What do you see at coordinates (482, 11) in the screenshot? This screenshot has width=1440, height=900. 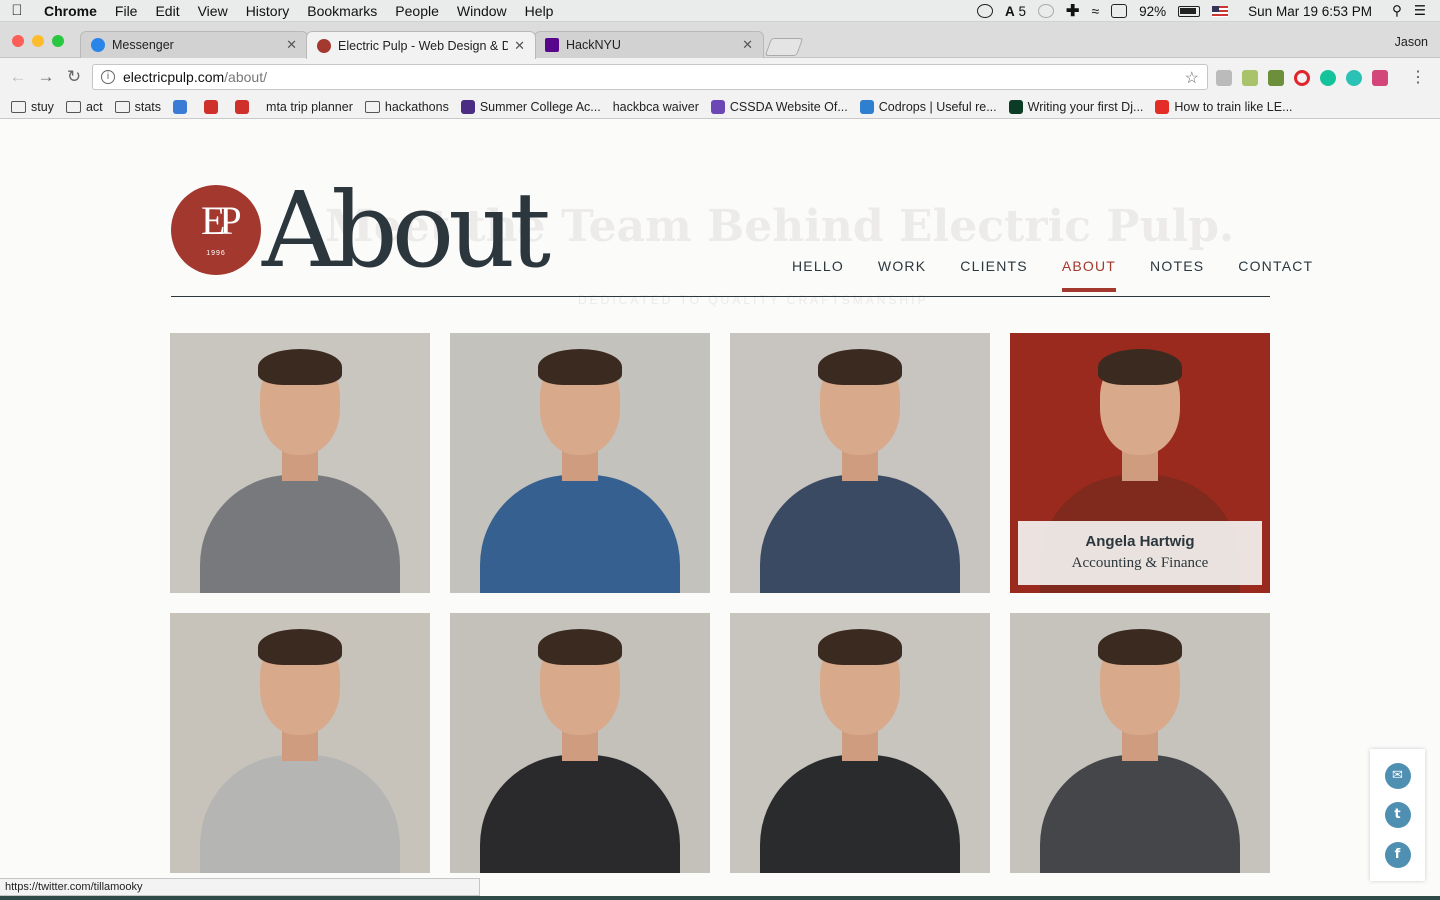 I see `menu-window: Window` at bounding box center [482, 11].